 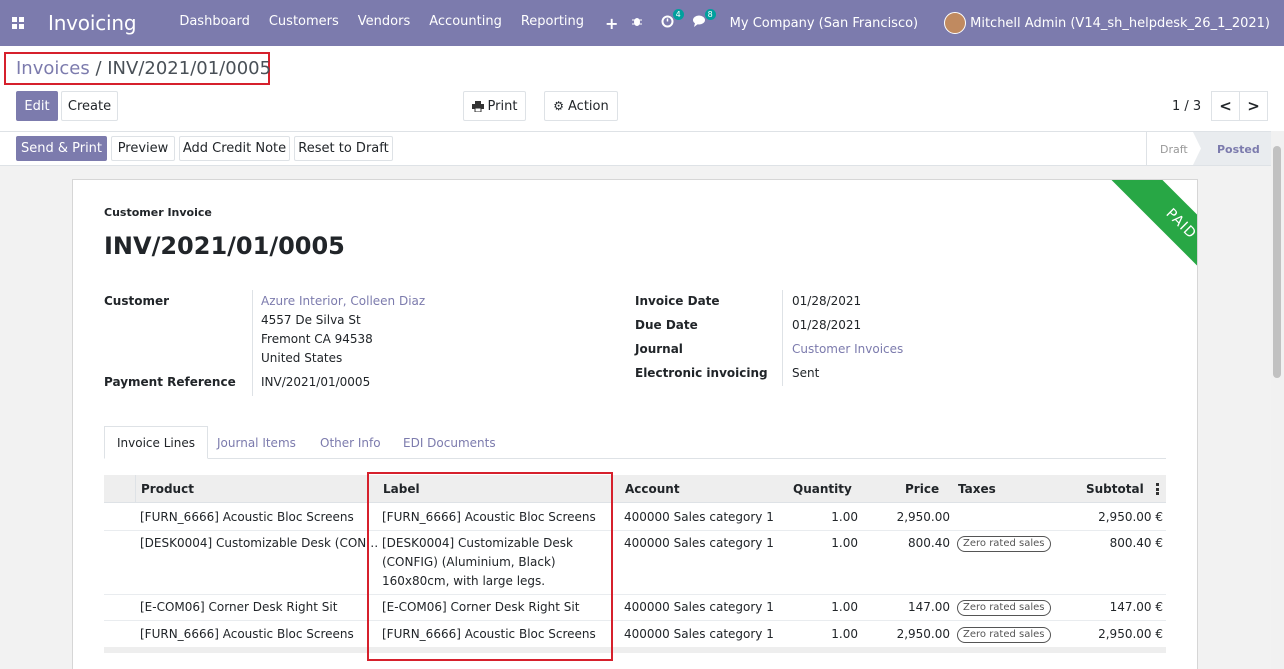 What do you see at coordinates (317, 339) in the screenshot?
I see `address-city: Fremont CA 94538` at bounding box center [317, 339].